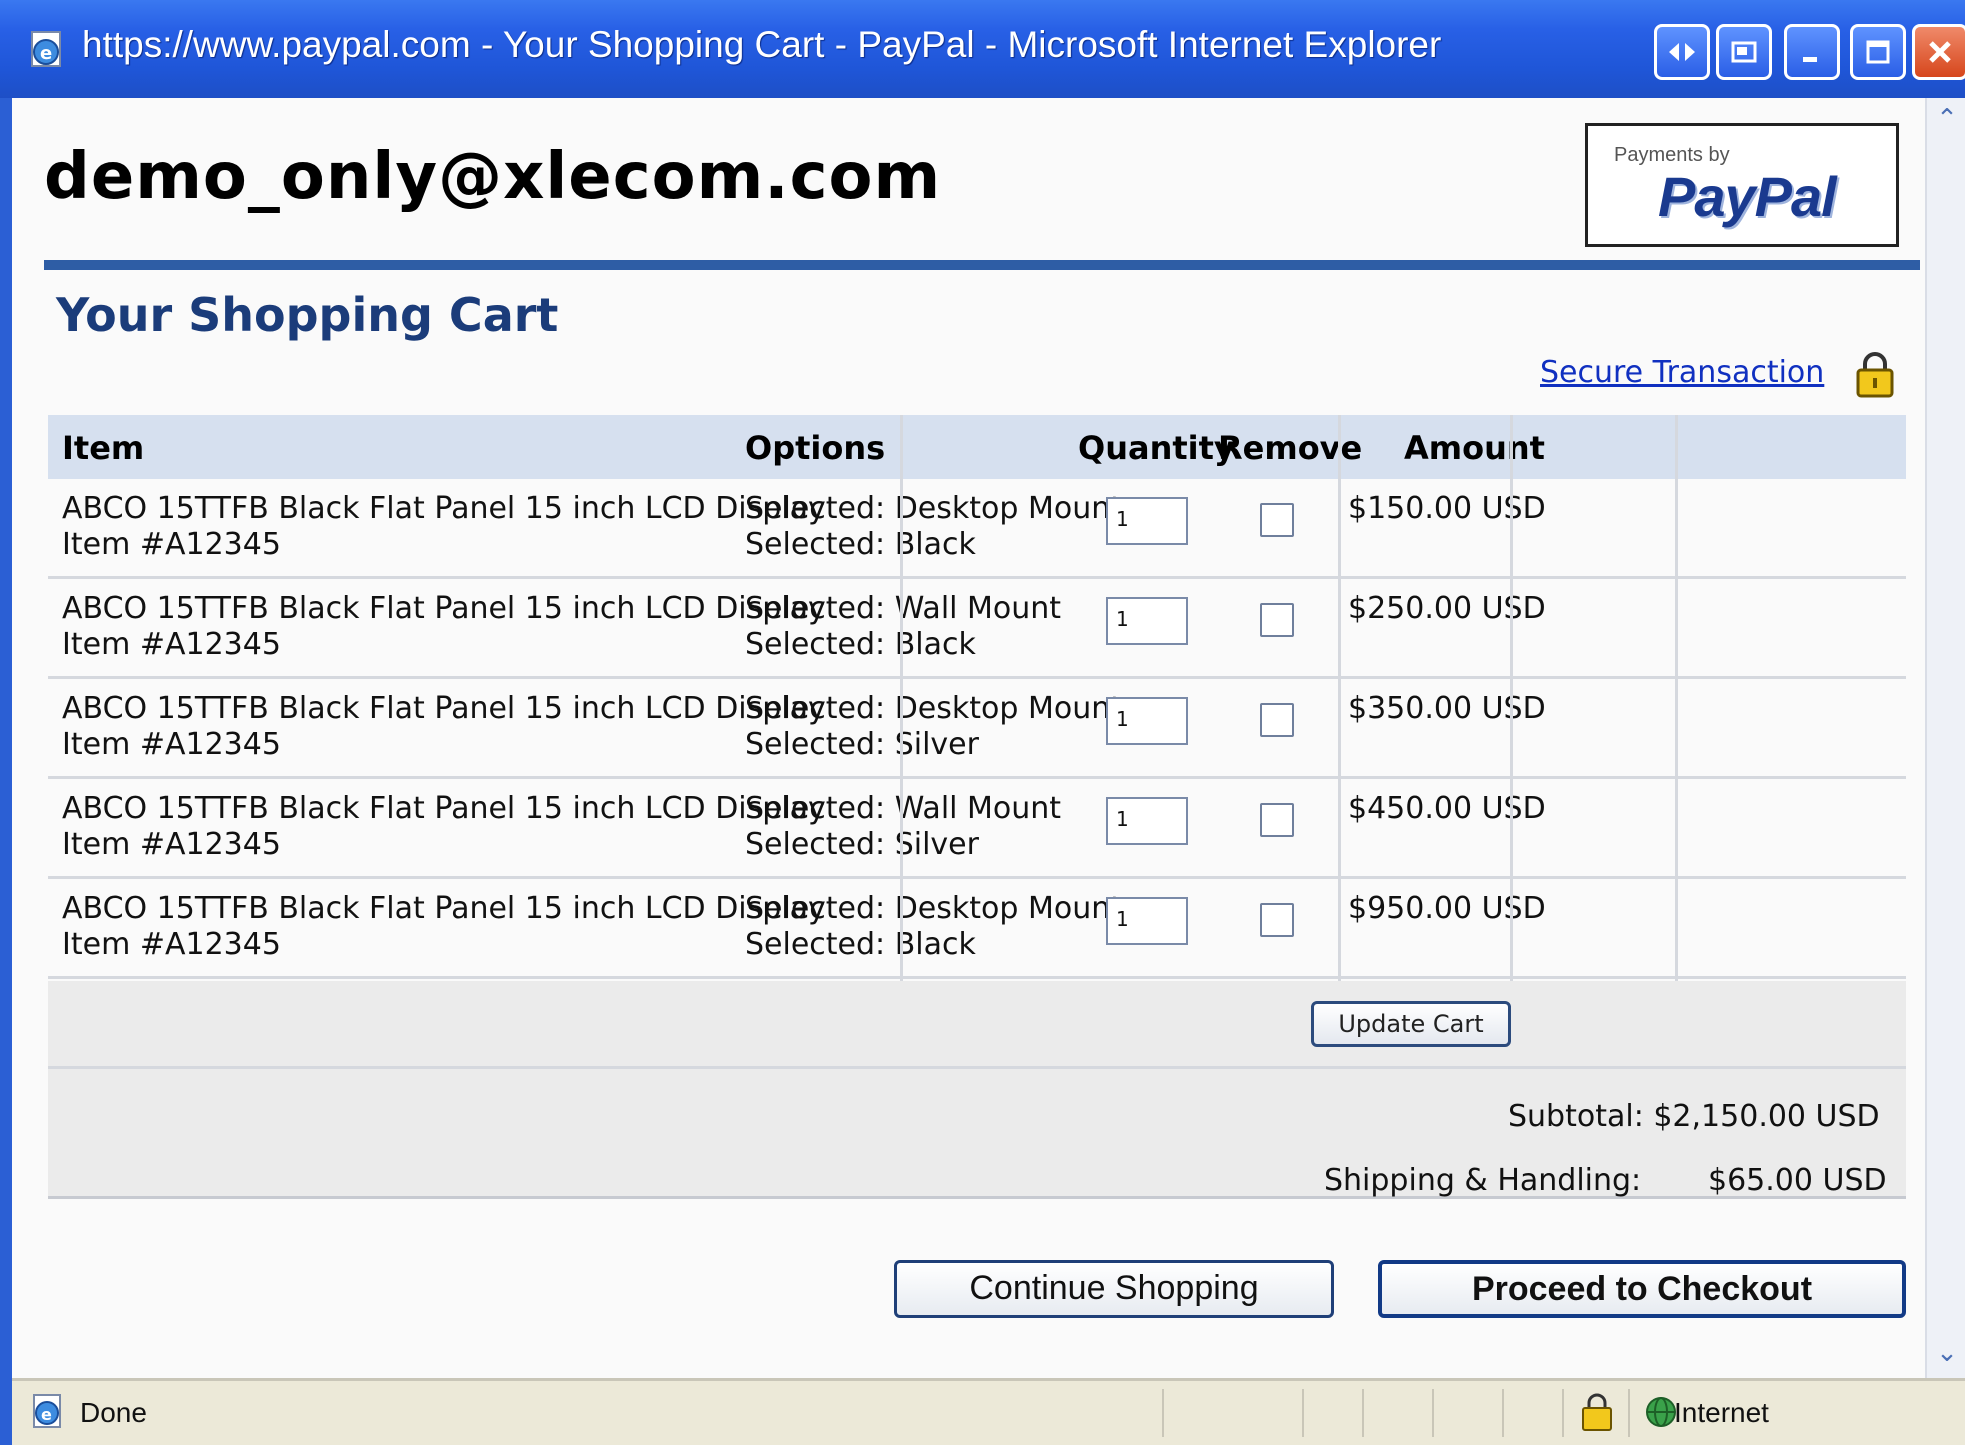 The image size is (1965, 1445). I want to click on update-cart-button: Update Cart, so click(1411, 1024).